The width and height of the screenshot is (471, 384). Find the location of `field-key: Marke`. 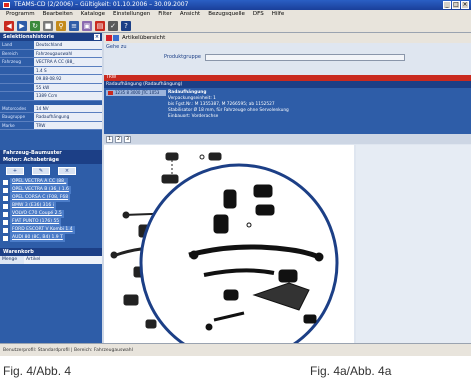

field-key: Marke is located at coordinates (8, 125).